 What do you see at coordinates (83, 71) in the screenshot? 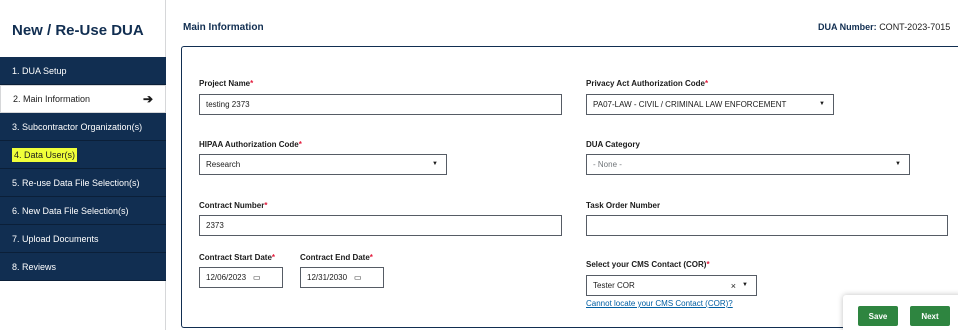
I see `sidebar-item-dua-setup: 1. DUA Setup` at bounding box center [83, 71].